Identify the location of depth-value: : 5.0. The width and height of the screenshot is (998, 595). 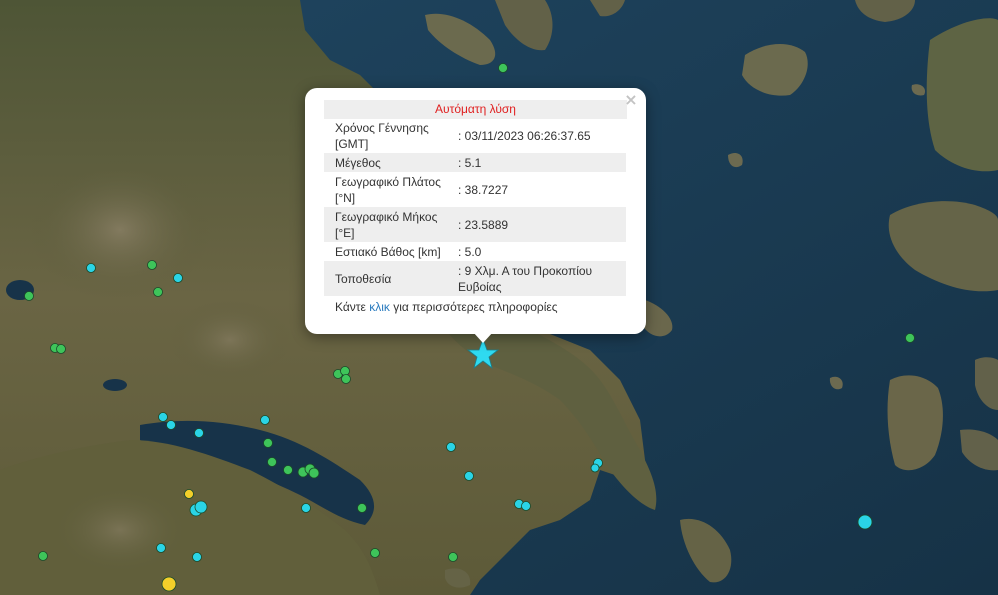
(470, 251).